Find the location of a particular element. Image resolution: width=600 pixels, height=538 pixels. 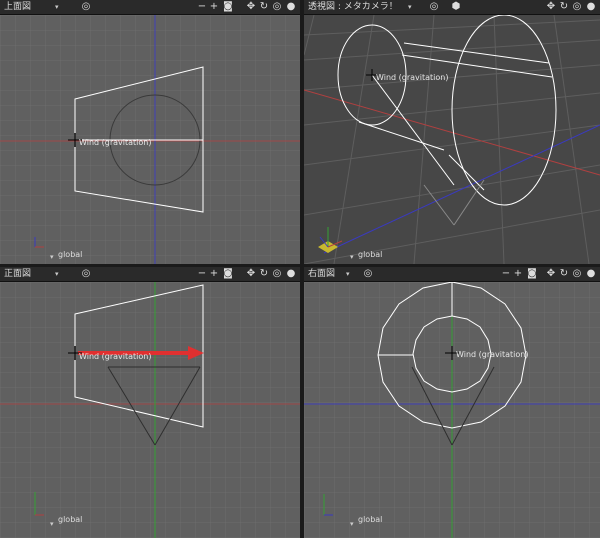

viewport-title: 右面図 is located at coordinates (322, 274).